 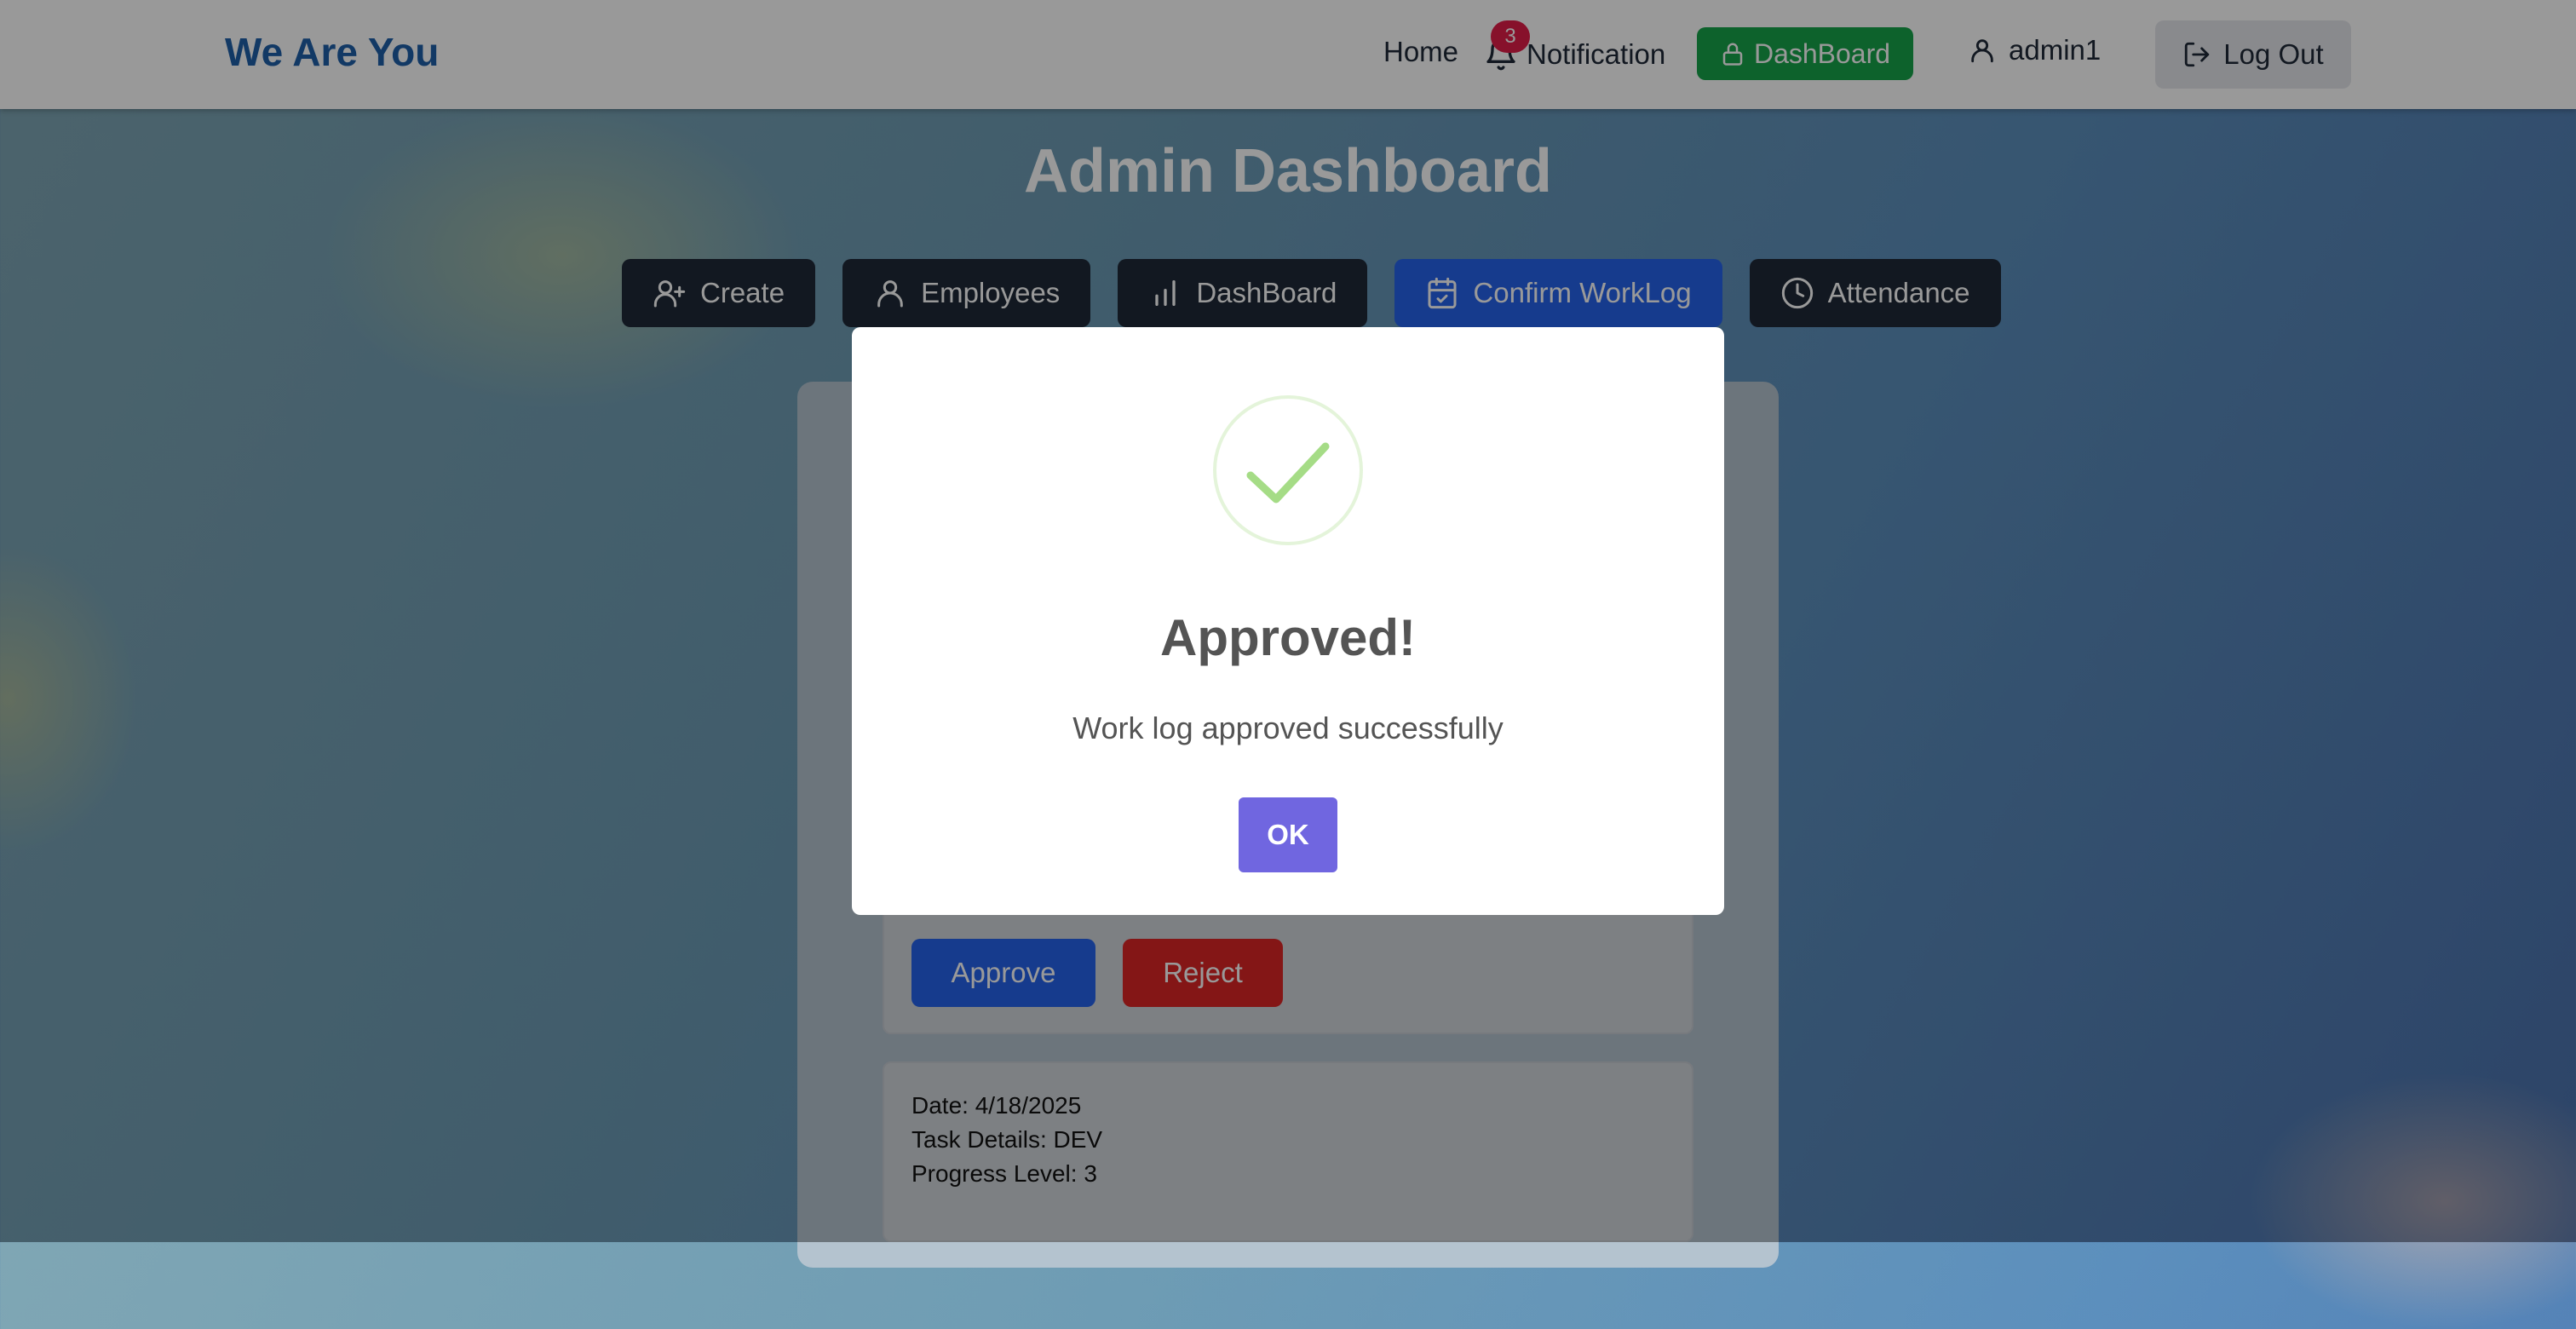 I want to click on checkmark-icon, so click(x=1288, y=473).